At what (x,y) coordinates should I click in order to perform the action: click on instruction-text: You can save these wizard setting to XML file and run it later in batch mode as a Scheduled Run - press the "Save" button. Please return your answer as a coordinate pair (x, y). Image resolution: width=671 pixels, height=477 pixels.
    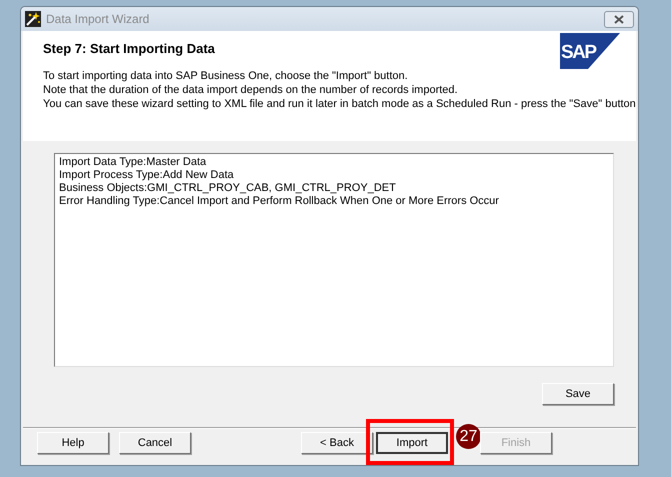
    Looking at the image, I should click on (339, 103).